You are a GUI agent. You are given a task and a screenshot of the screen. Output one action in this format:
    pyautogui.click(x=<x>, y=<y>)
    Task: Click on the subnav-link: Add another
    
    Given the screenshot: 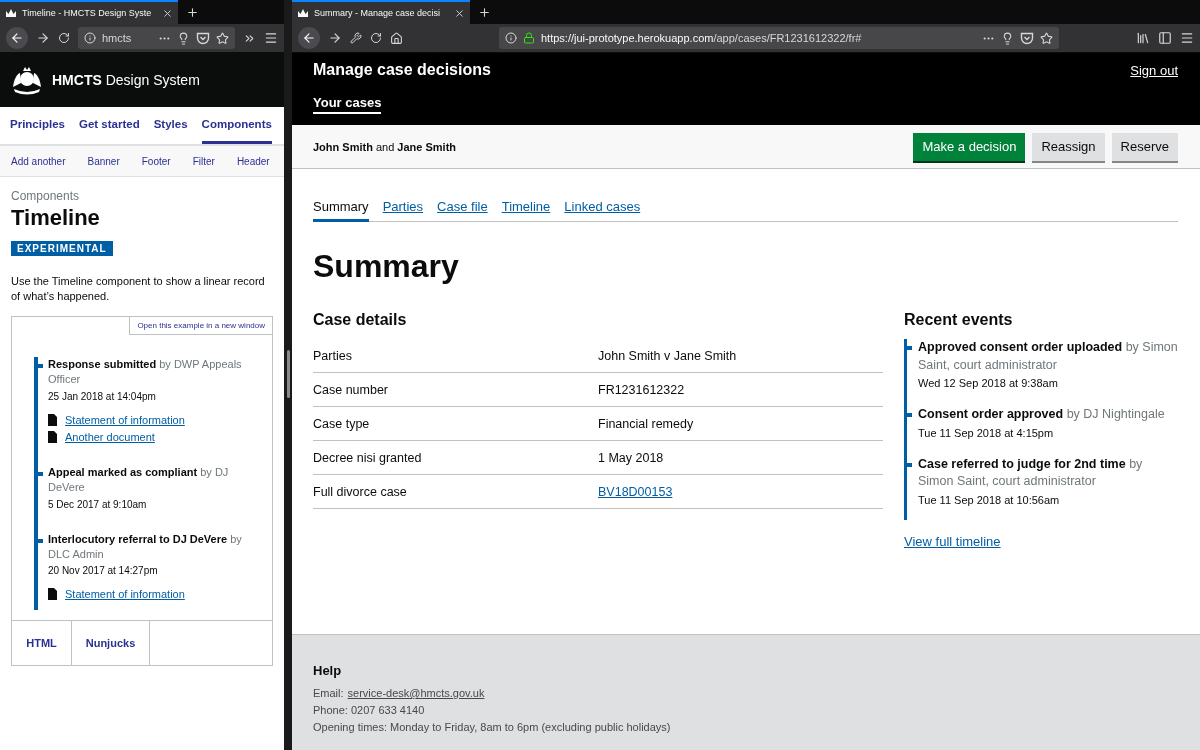 What is the action you would take?
    pyautogui.click(x=38, y=161)
    